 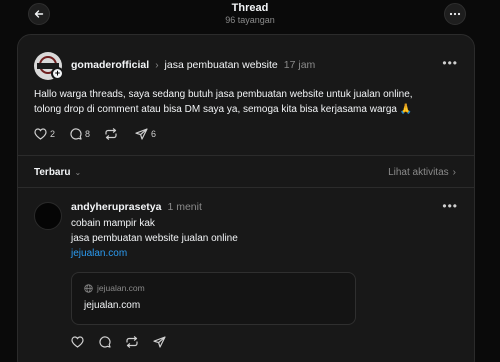 I want to click on share-button: 6, so click(x=145, y=134).